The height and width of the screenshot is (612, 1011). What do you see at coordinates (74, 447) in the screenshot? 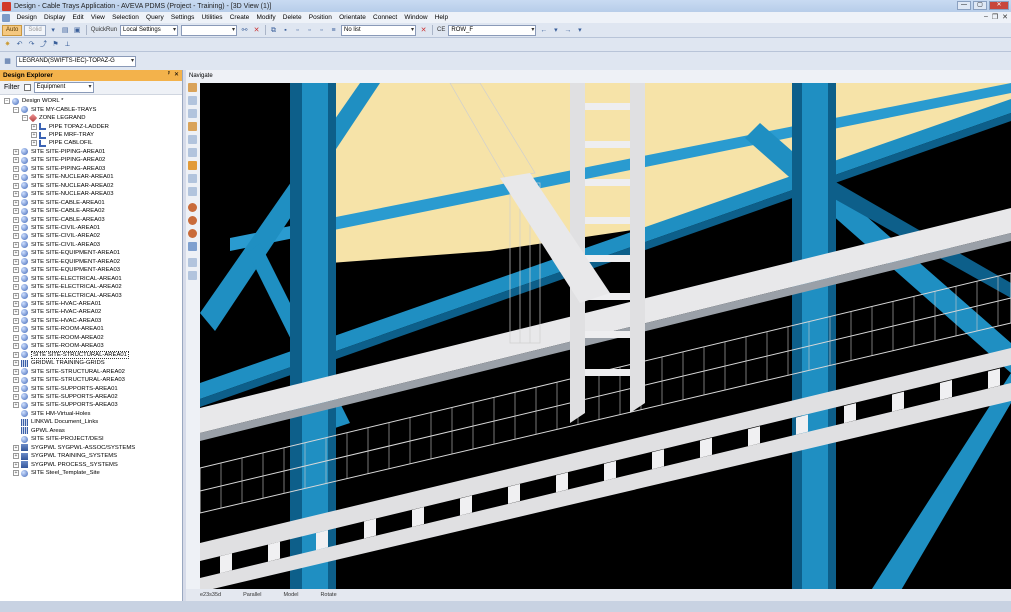
I see `tree-node: + SYGPWL SYGPWL-ASSOC/SYSTEMS` at bounding box center [74, 447].